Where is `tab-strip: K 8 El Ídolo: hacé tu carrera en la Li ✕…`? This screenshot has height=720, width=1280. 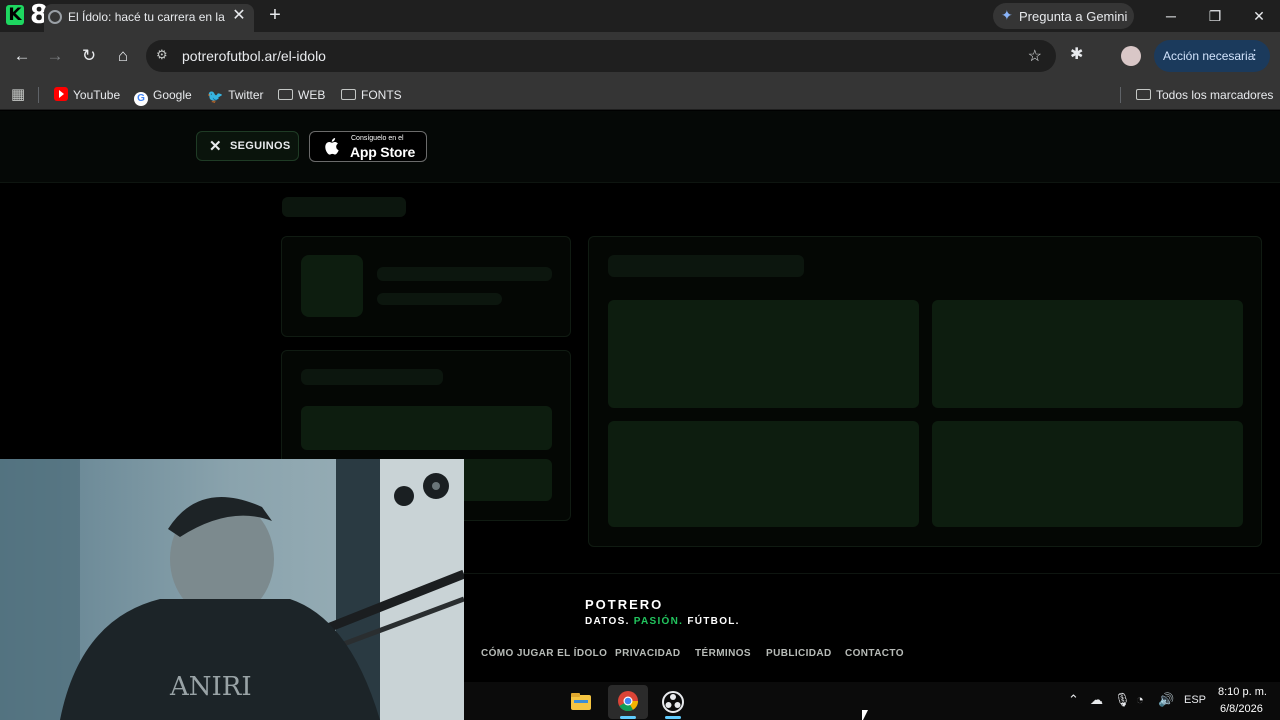 tab-strip: K 8 El Ídolo: hacé tu carrera en la Li ✕… is located at coordinates (640, 16).